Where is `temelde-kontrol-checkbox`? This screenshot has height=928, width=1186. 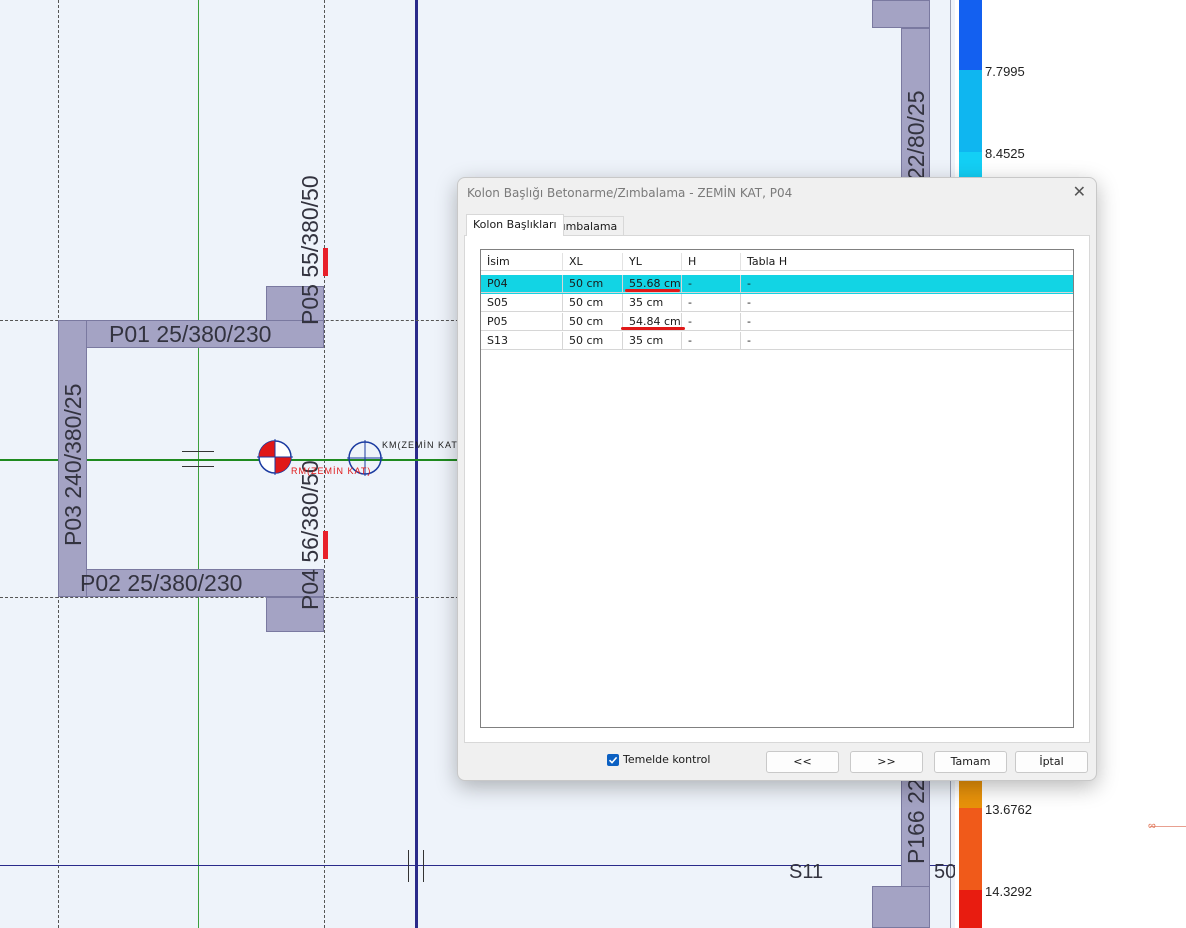 temelde-kontrol-checkbox is located at coordinates (613, 760).